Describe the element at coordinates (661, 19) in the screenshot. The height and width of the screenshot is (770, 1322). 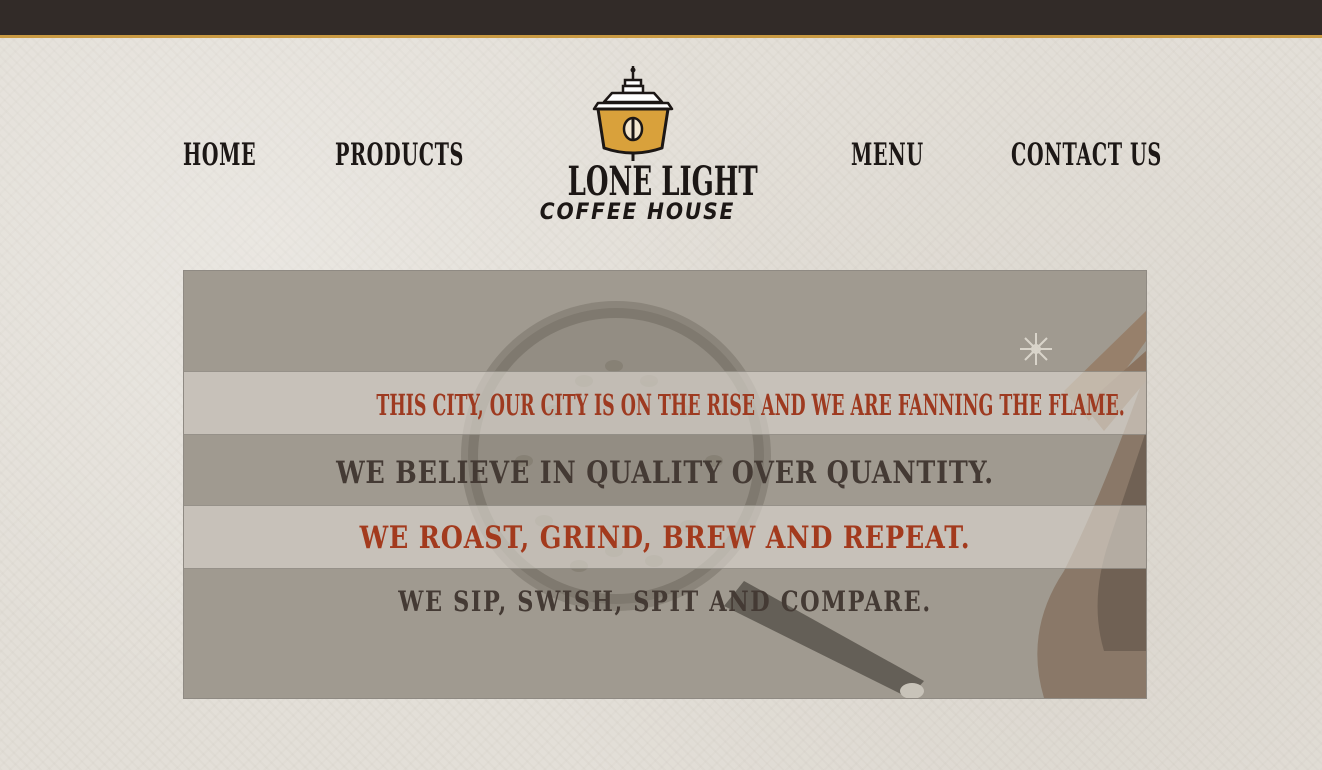
I see `top-bar` at that location.